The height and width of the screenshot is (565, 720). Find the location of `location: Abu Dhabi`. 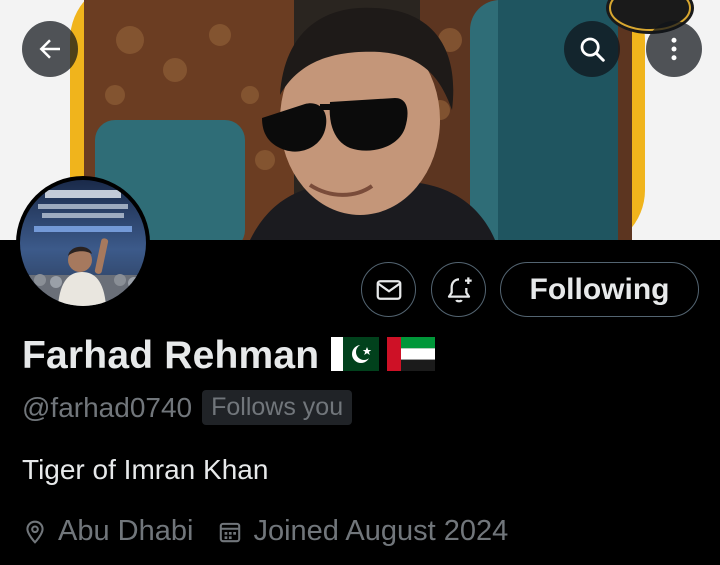

location: Abu Dhabi is located at coordinates (107, 531).